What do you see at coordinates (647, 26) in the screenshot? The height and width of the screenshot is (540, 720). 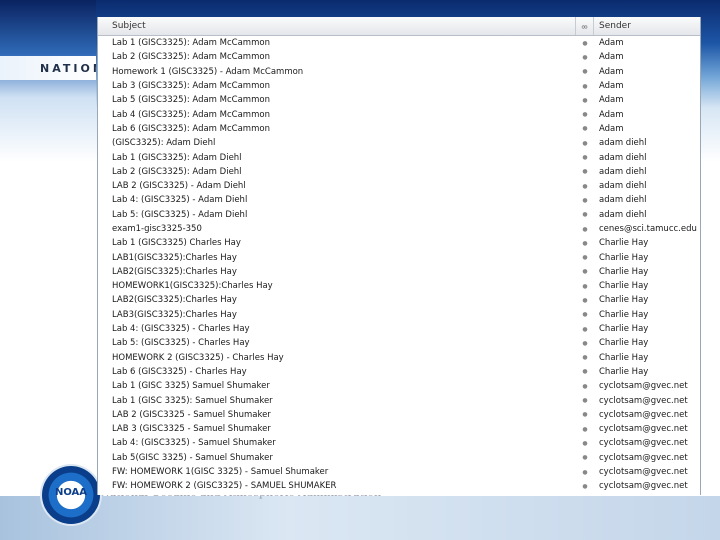 I see `sender-column-header: Sender` at bounding box center [647, 26].